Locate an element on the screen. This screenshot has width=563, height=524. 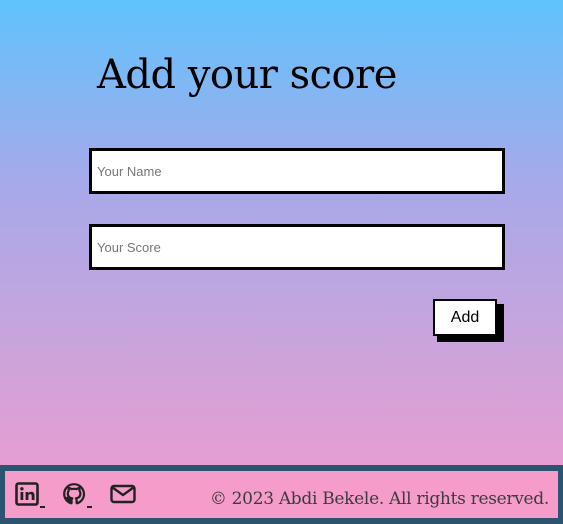
copyright-text: © 2023 Abdi Bekele. All rights reserved. is located at coordinates (379, 499).